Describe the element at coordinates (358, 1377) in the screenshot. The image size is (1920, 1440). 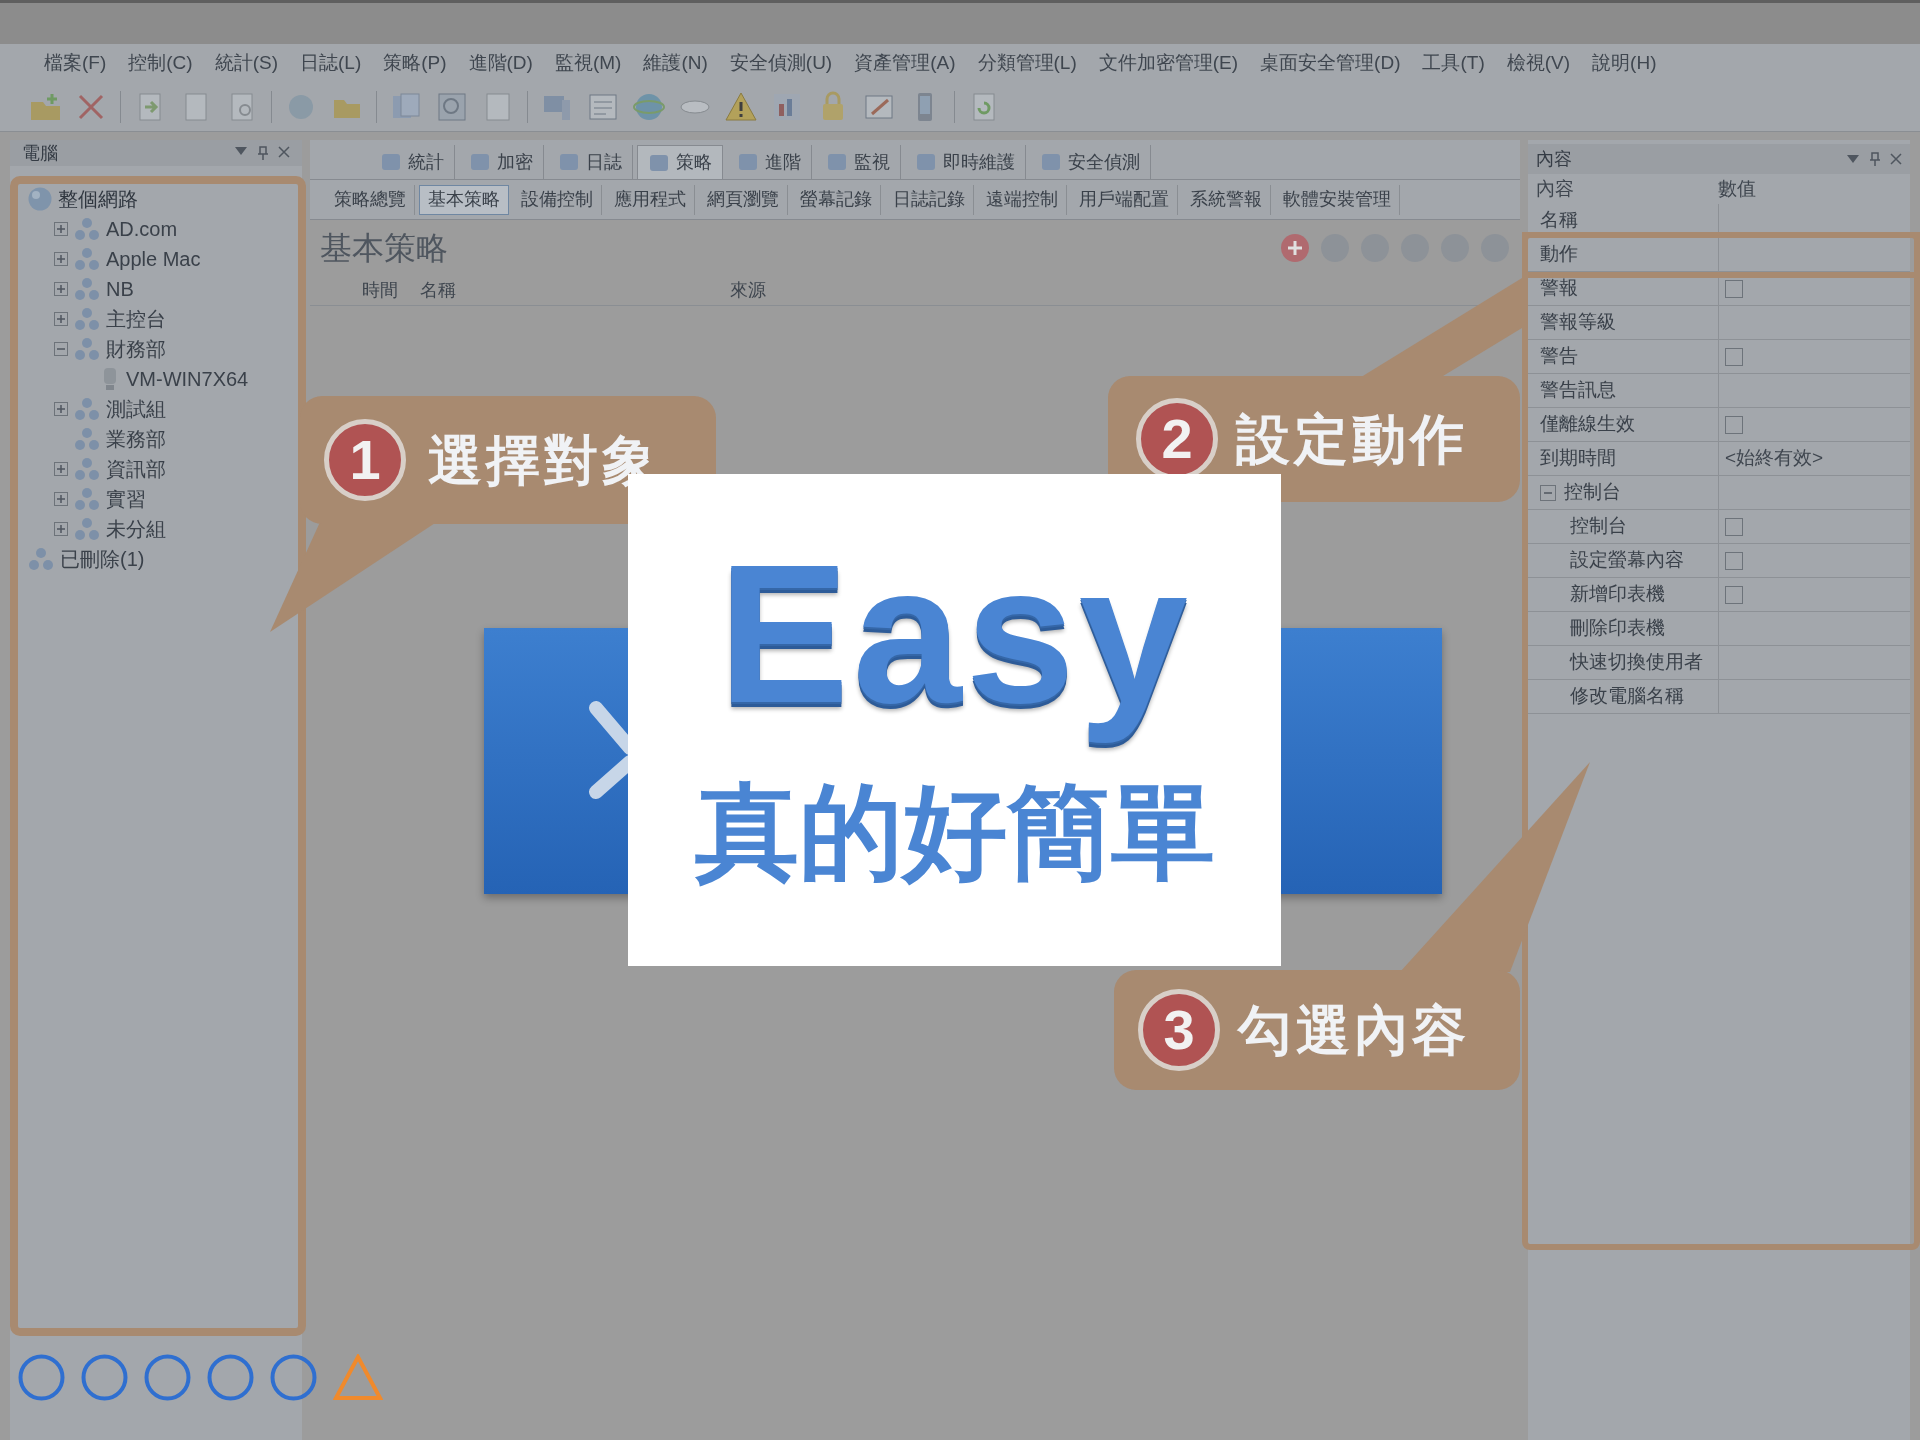
I see `triangle-icon` at that location.